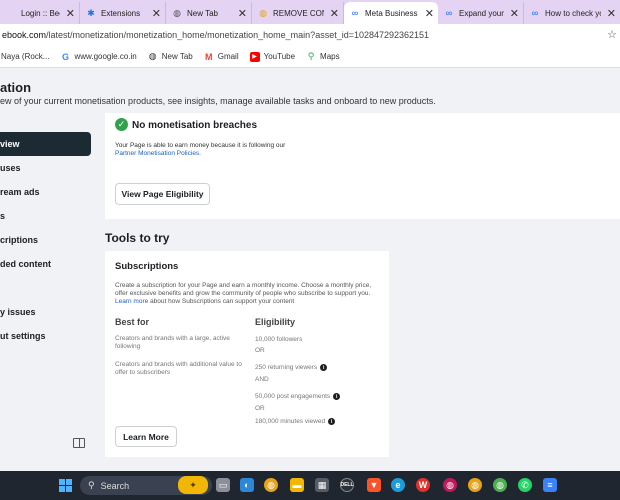 The height and width of the screenshot is (500, 620). What do you see at coordinates (322, 485) in the screenshot?
I see `store-icon: ▦` at bounding box center [322, 485].